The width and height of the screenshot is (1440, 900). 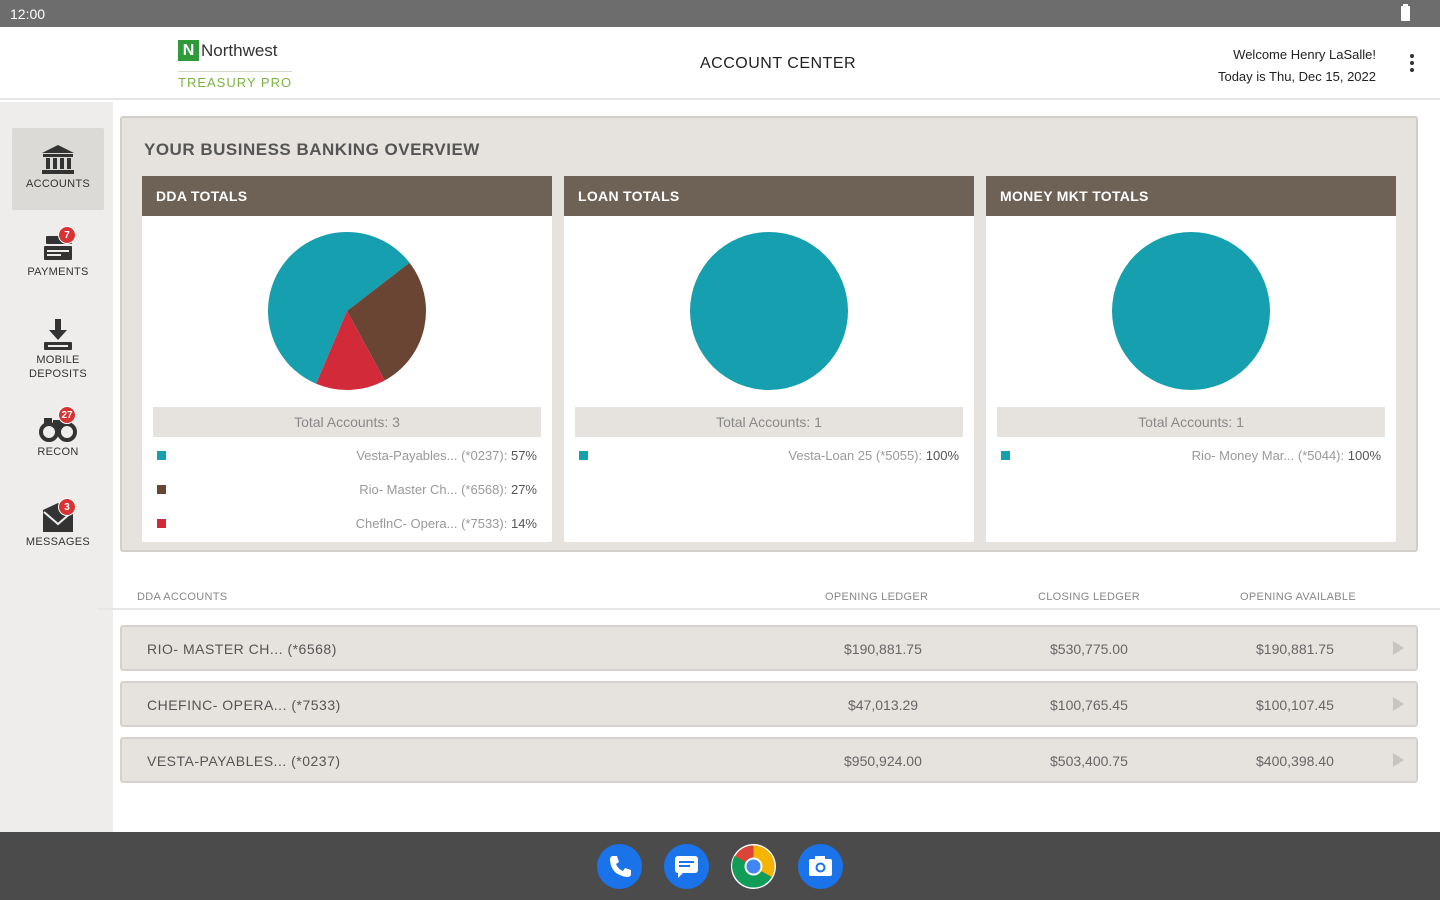 What do you see at coordinates (347, 422) in the screenshot?
I see `total-accounts: Total Accounts: 3` at bounding box center [347, 422].